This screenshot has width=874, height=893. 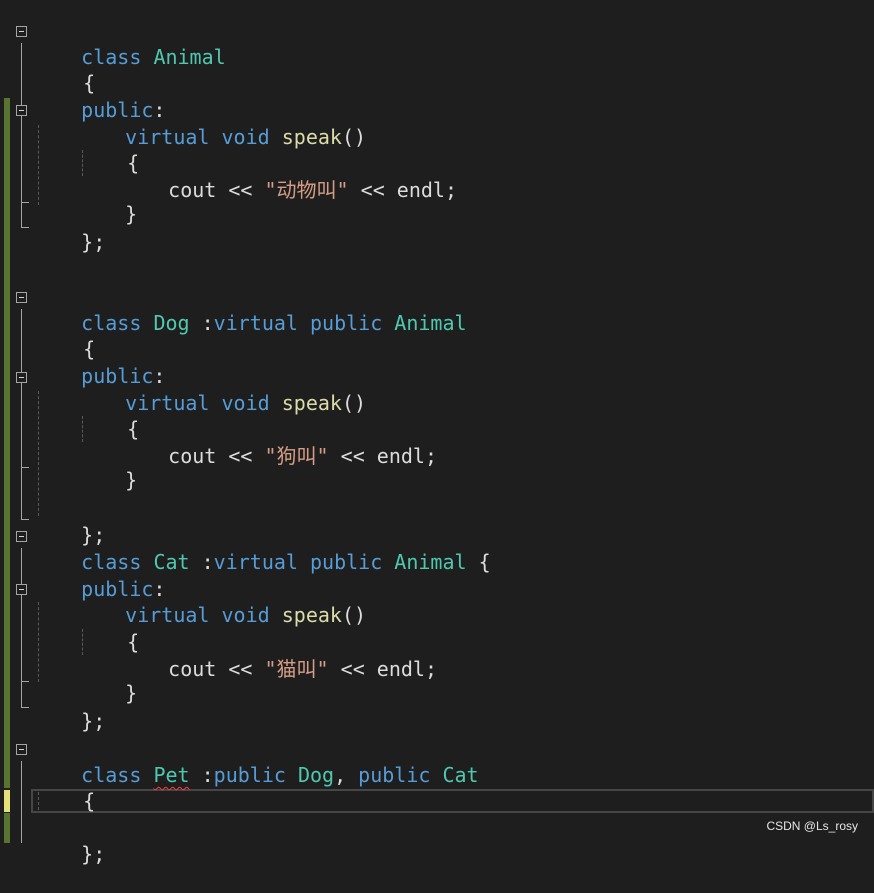 What do you see at coordinates (346, 775) in the screenshot?
I see `plain-token: ,` at bounding box center [346, 775].